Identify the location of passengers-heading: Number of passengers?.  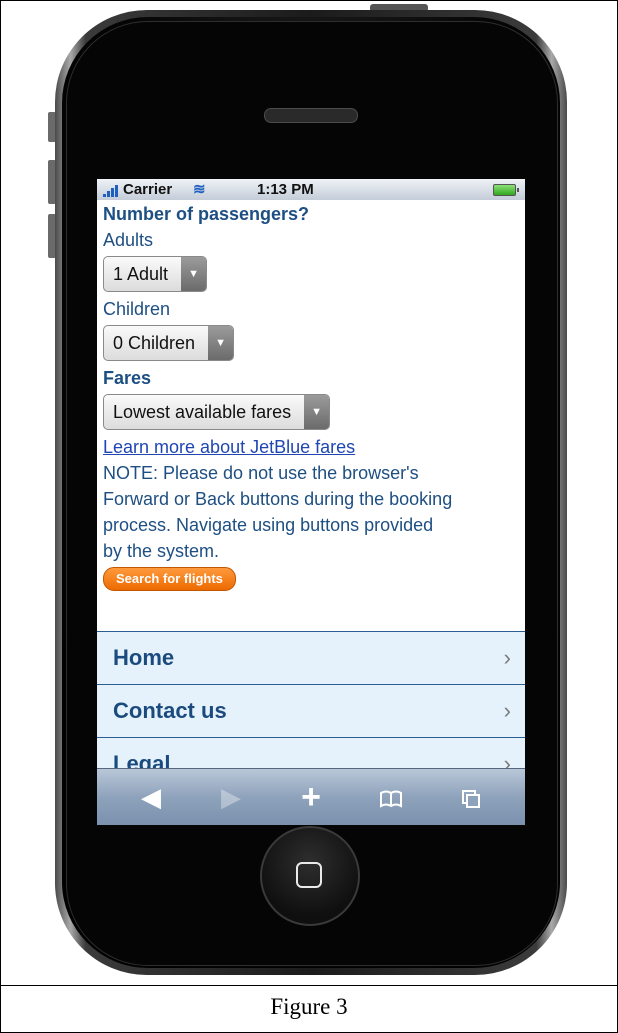
(206, 214).